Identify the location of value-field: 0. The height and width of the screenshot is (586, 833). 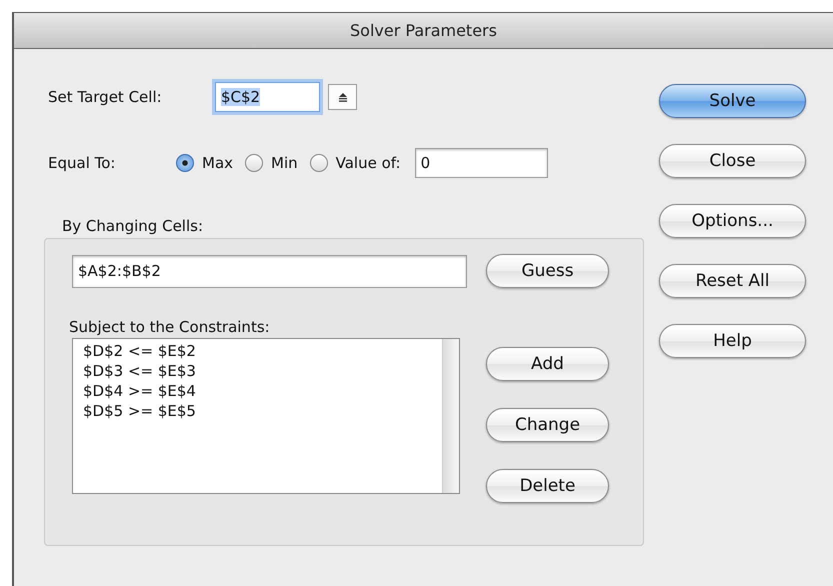
(481, 163).